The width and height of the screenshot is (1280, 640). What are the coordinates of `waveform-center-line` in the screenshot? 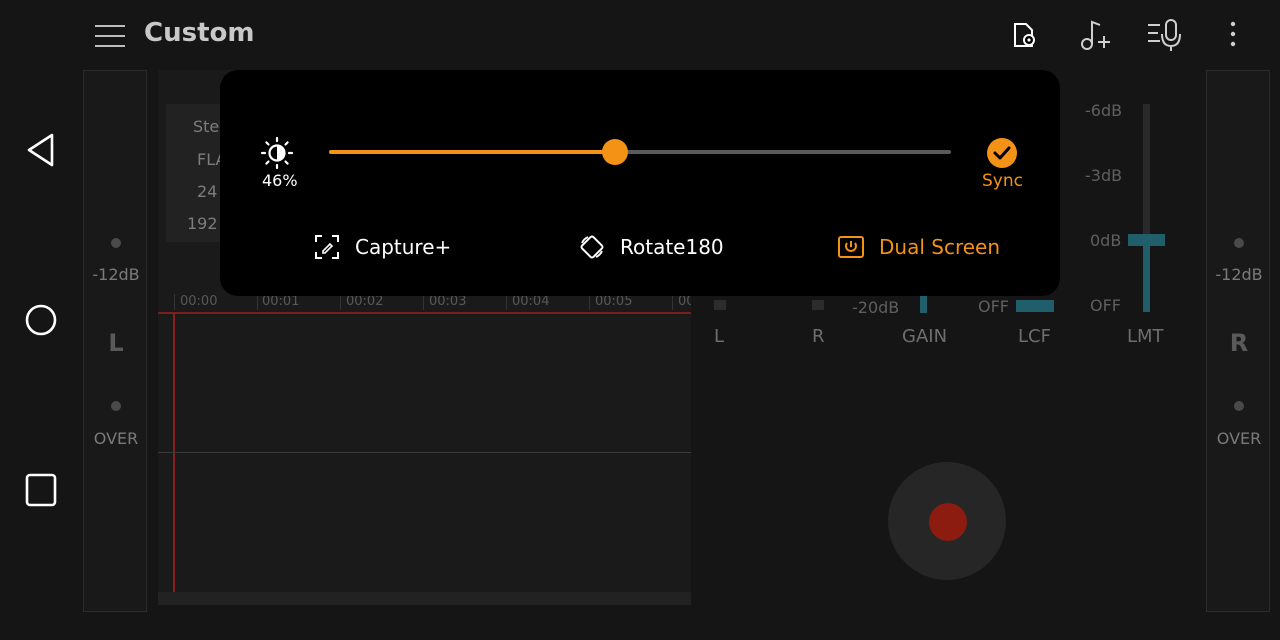 It's located at (424, 452).